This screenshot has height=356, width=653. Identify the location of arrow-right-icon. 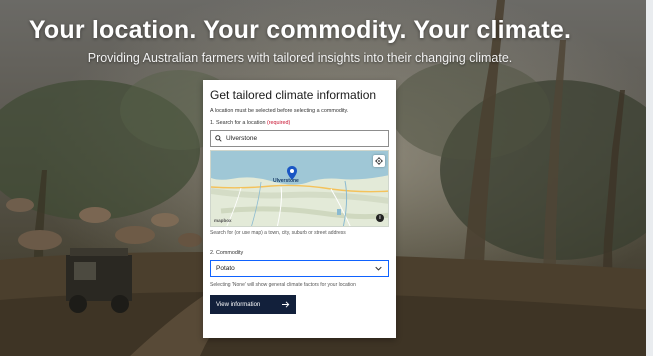
(286, 304).